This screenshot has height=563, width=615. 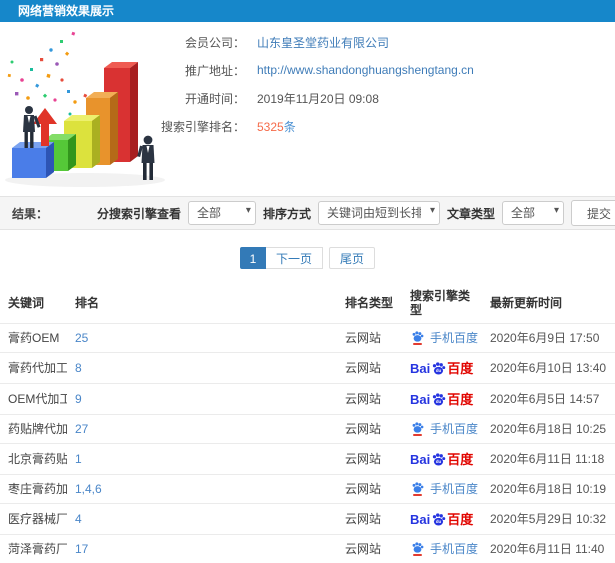 I want to click on table-row: 膏药代加工 8 云网站, so click(x=307, y=368).